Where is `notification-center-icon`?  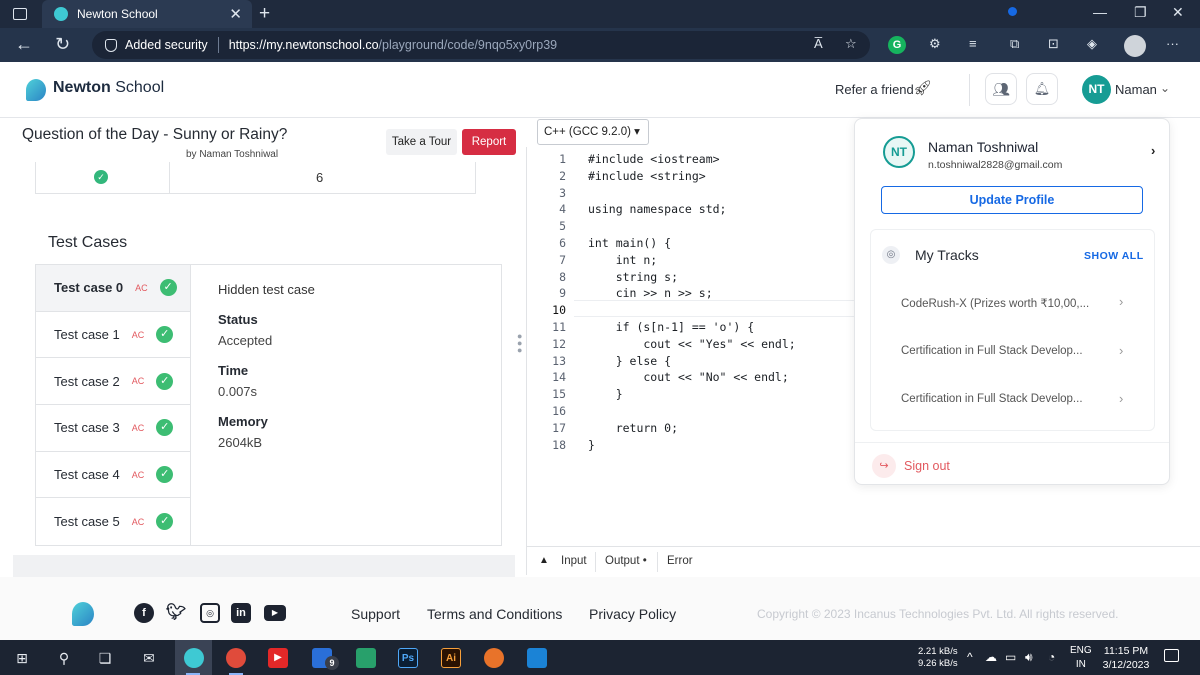
notification-center-icon is located at coordinates (1171, 655).